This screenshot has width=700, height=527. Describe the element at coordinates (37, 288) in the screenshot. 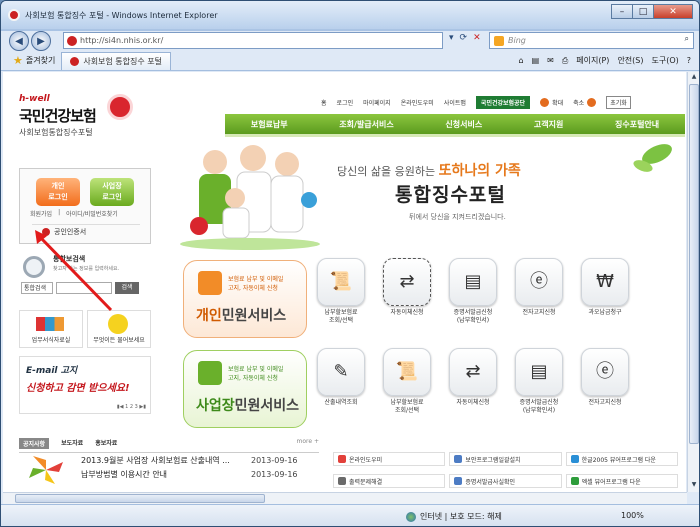

I see `search-scope-select: 통합검색` at that location.